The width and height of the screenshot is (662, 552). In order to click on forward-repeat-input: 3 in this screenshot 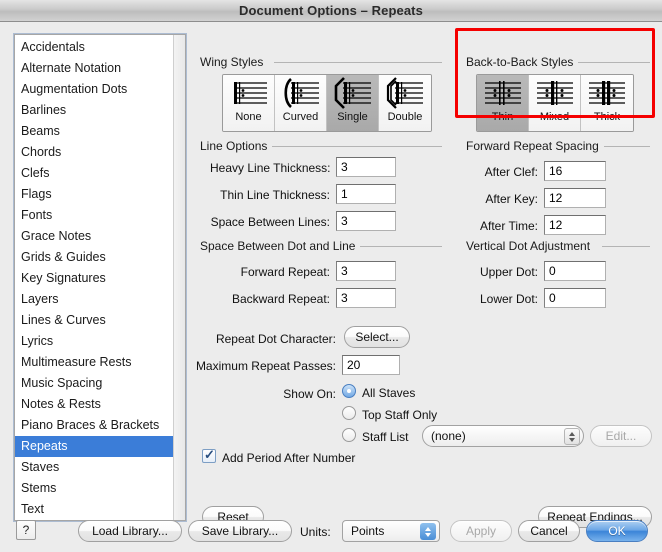, I will do `click(366, 271)`.